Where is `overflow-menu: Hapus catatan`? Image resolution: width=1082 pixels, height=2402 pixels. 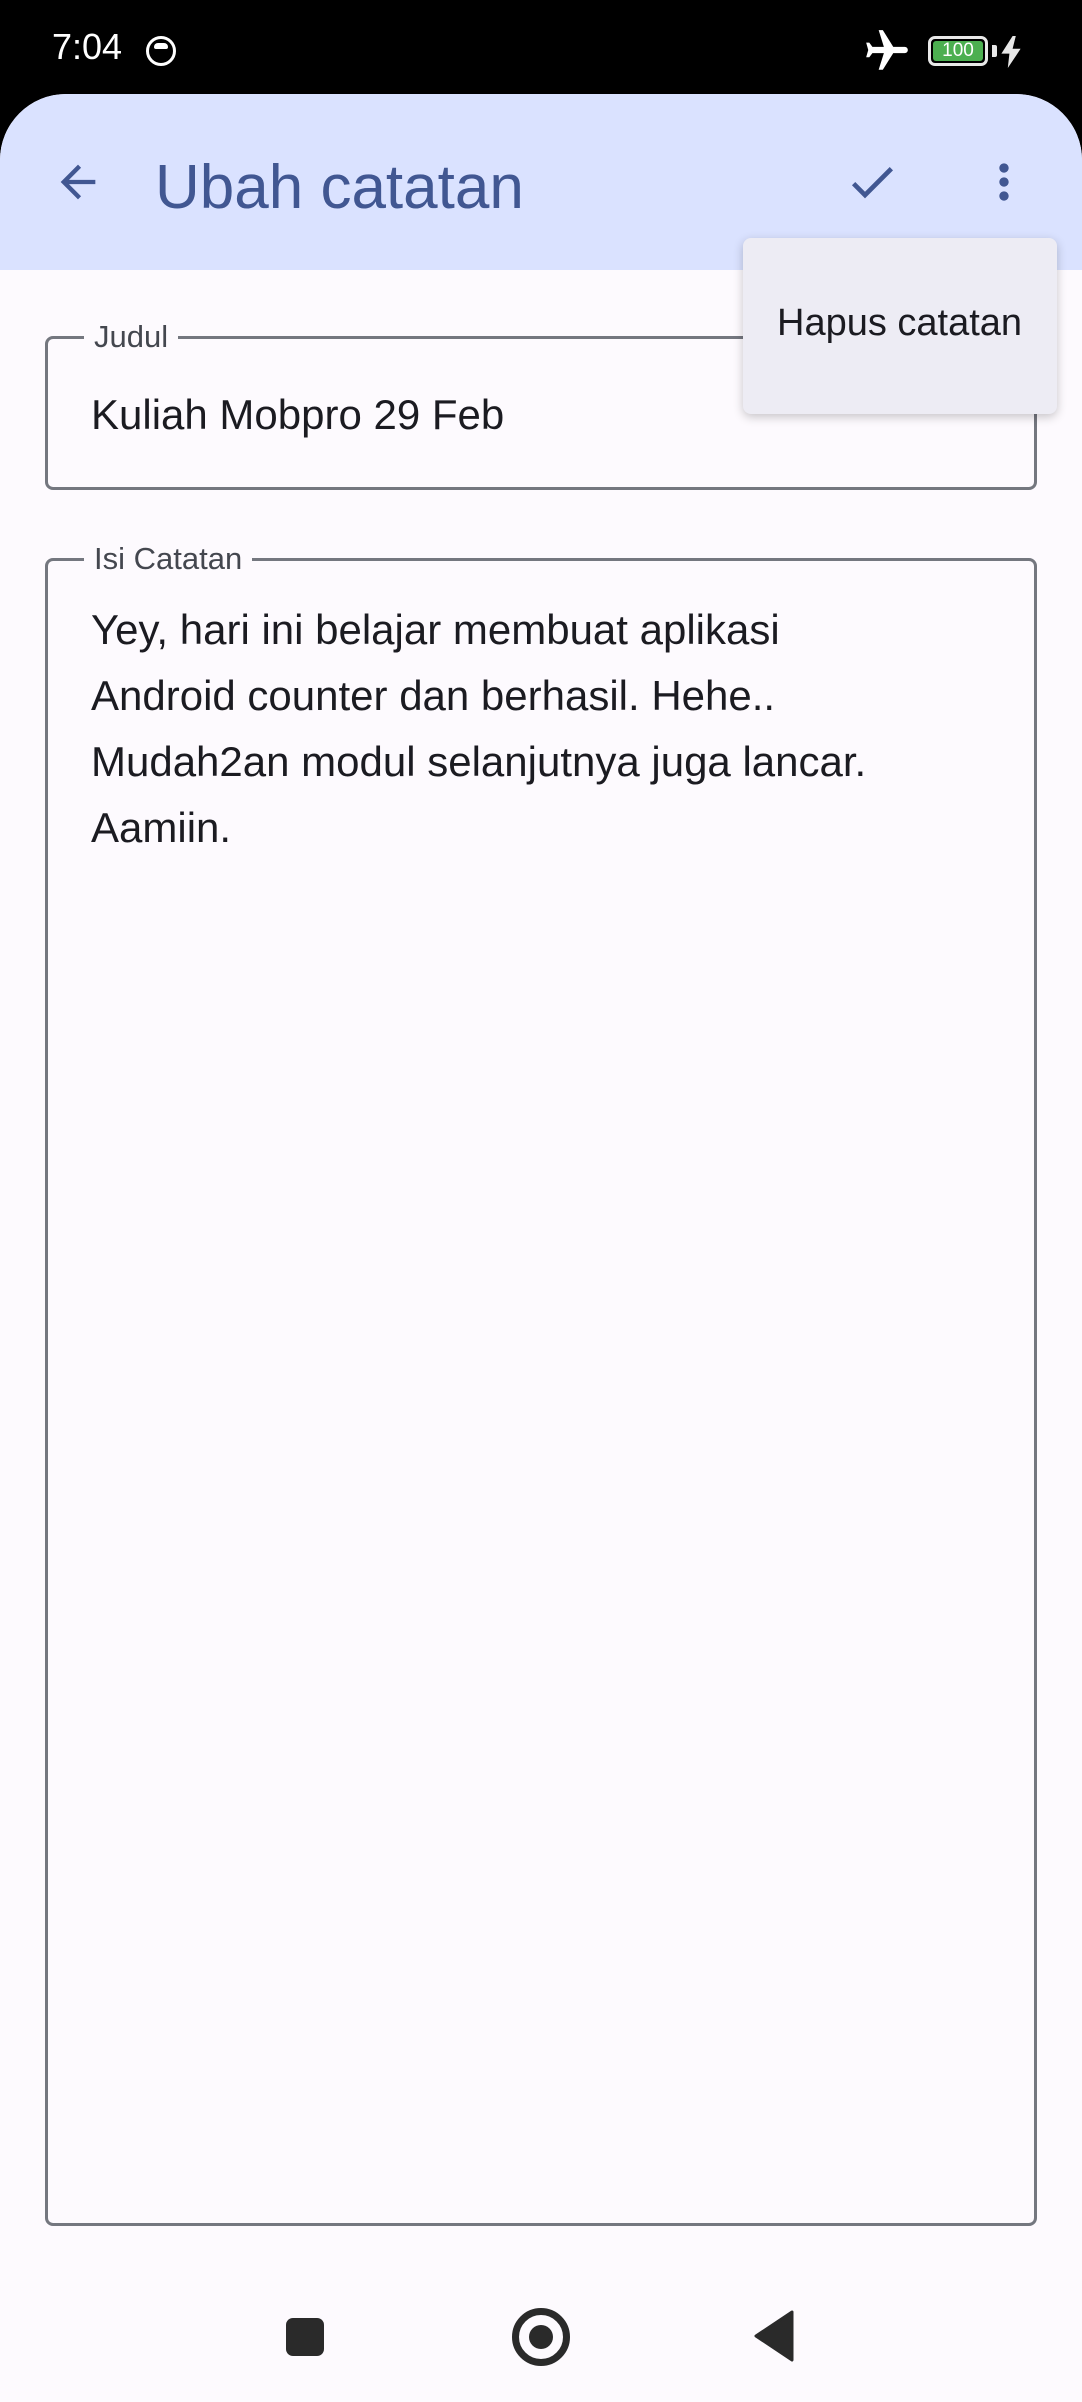 overflow-menu: Hapus catatan is located at coordinates (900, 326).